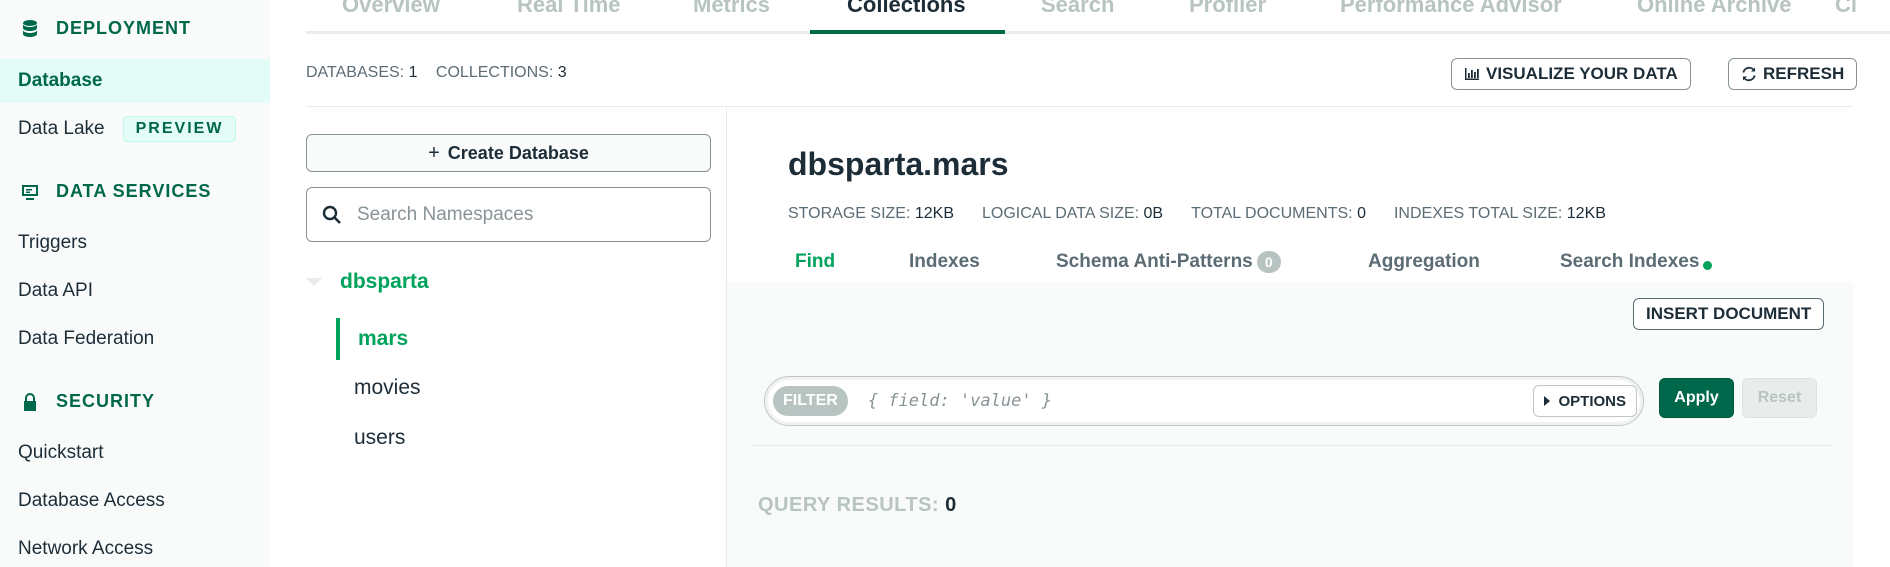 This screenshot has width=1890, height=567. Describe the element at coordinates (1779, 398) in the screenshot. I see `reset-button: Reset` at that location.